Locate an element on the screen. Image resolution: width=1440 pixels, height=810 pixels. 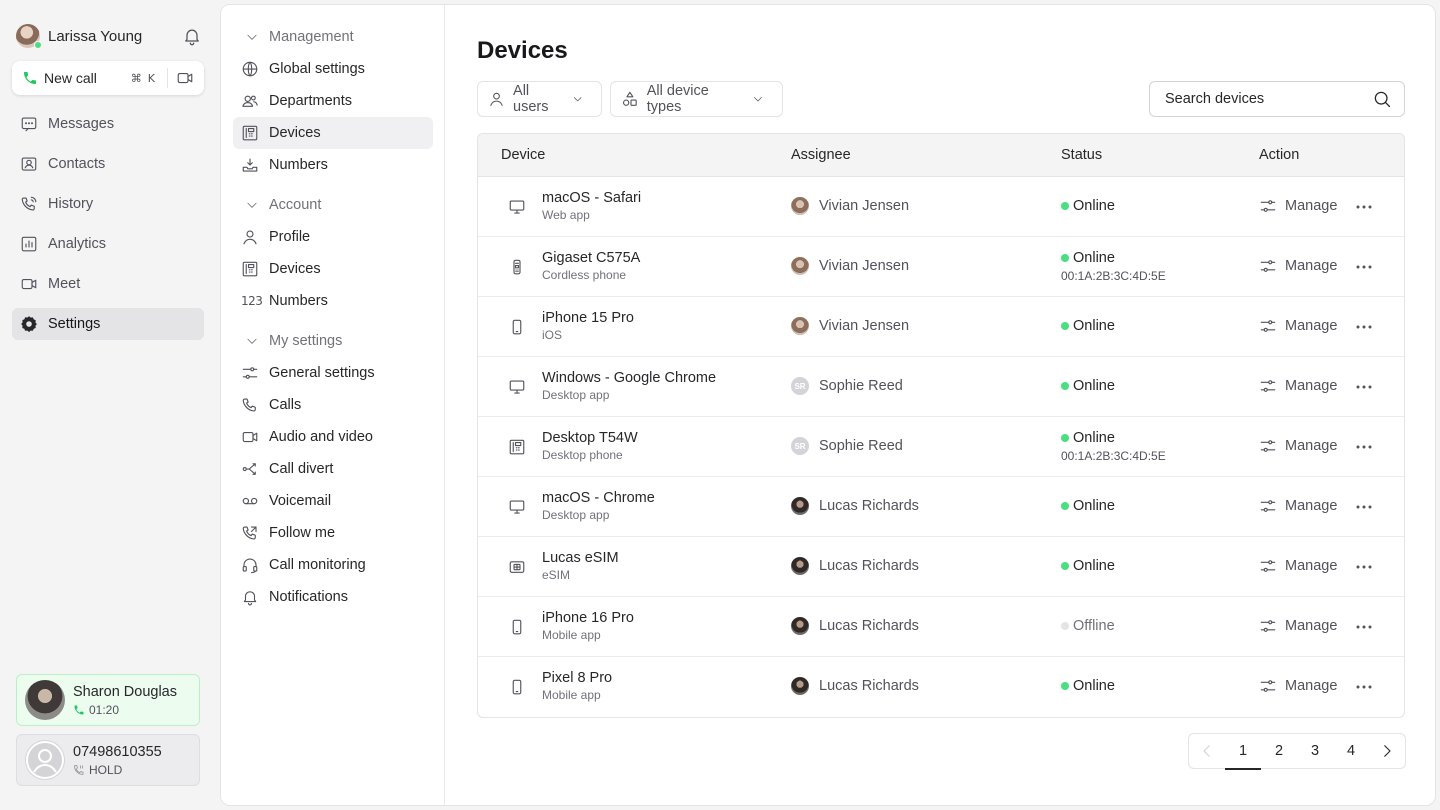
filter-label: All users is located at coordinates (531, 99).